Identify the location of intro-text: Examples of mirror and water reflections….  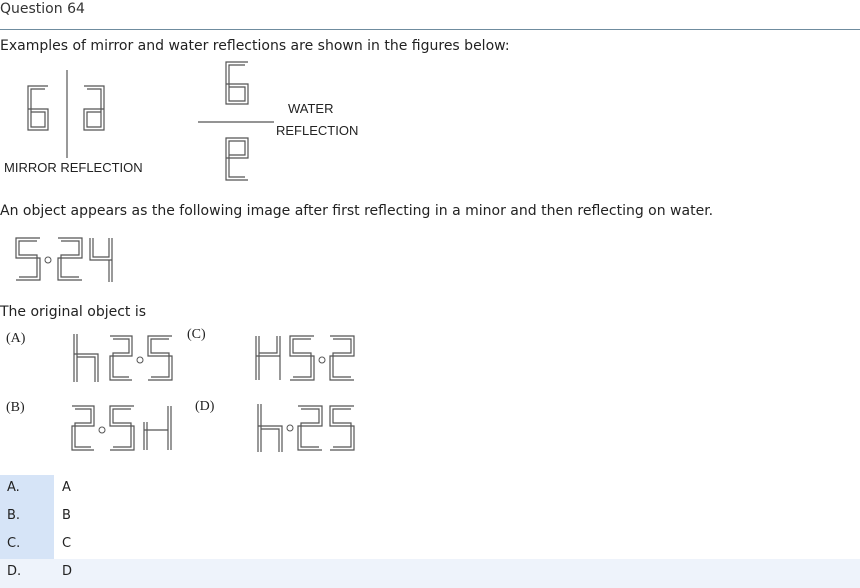
(255, 46).